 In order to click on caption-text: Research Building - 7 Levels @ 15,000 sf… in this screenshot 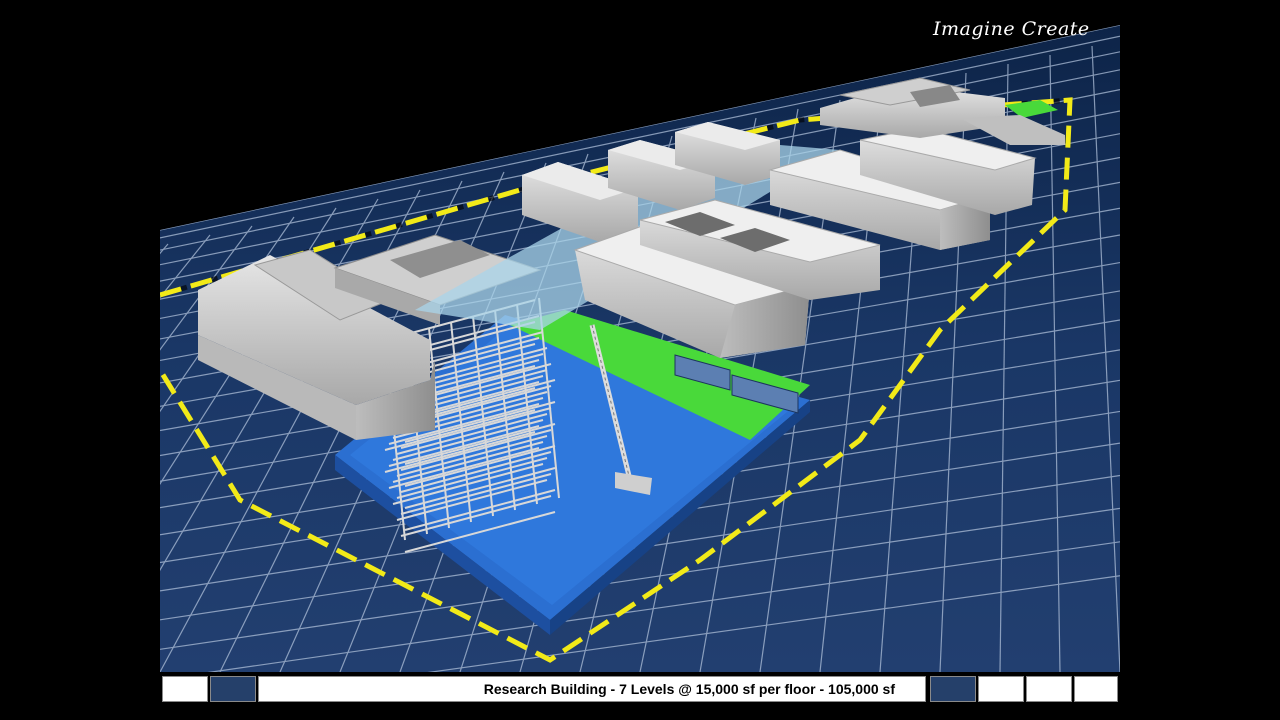, I will do `click(592, 689)`.